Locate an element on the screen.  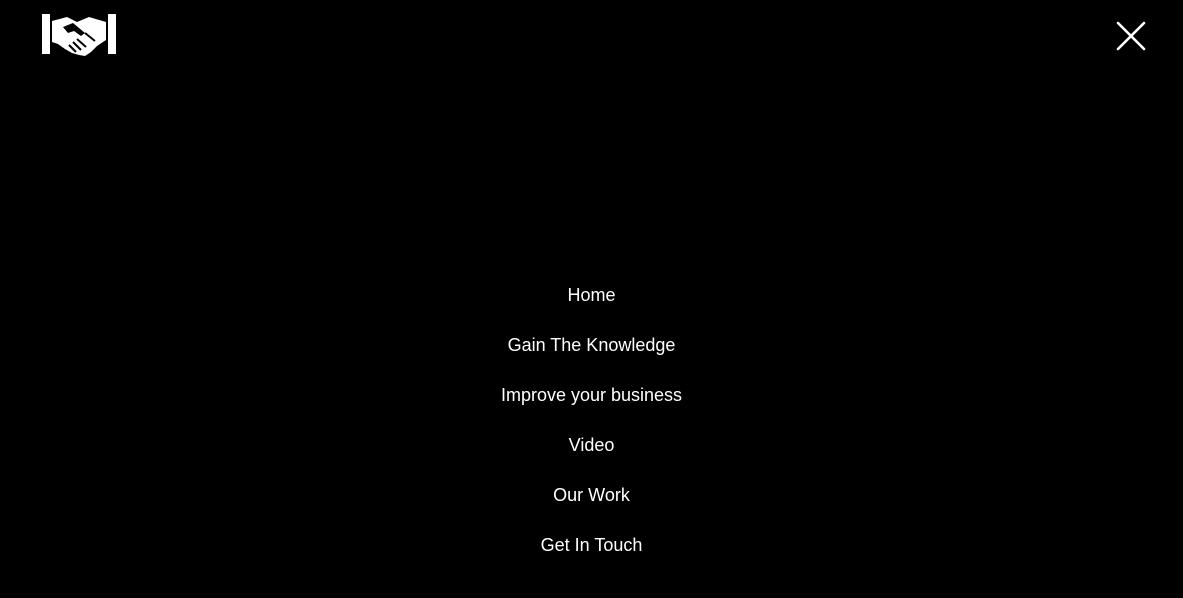
menu-link-home: Home is located at coordinates (591, 295).